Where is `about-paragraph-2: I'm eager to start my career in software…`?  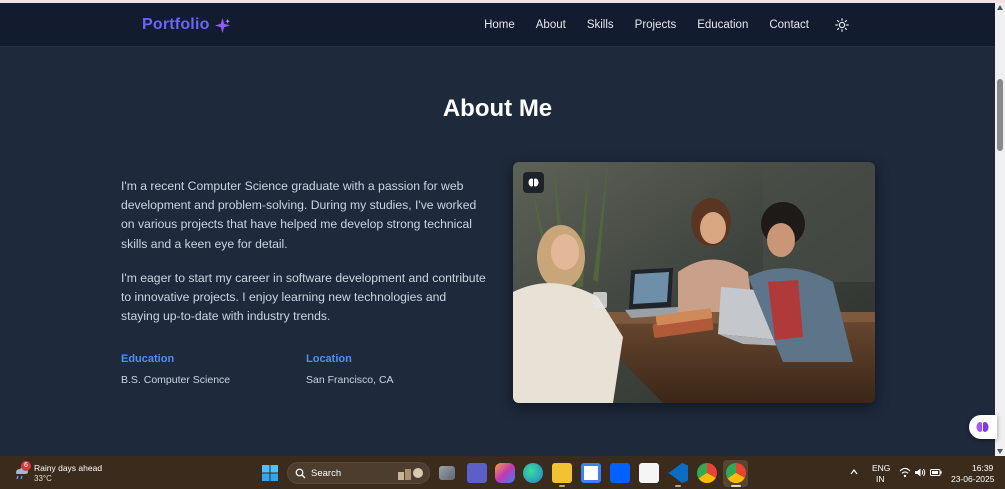 about-paragraph-2: I'm eager to start my career in software… is located at coordinates (303, 297).